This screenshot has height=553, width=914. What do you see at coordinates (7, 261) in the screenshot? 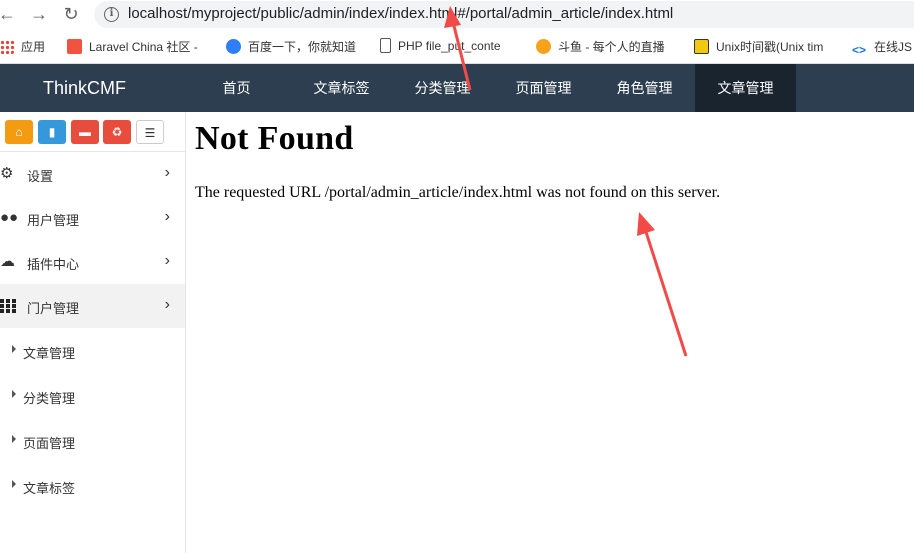
I see `cloud-icon: ☁` at bounding box center [7, 261].